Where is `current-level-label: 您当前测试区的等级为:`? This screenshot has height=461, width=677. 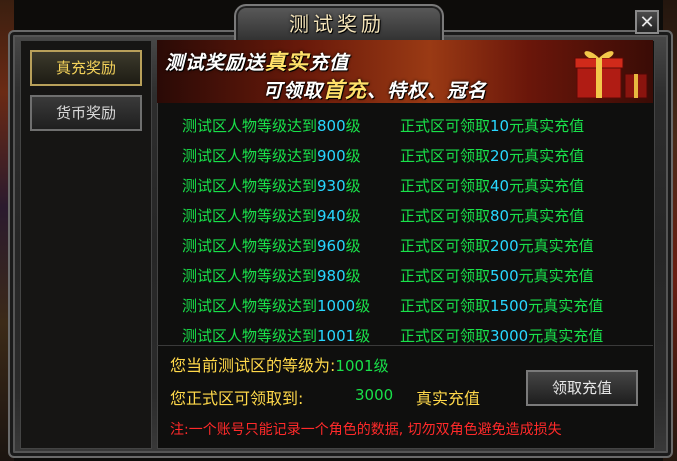 current-level-label: 您当前测试区的等级为: is located at coordinates (253, 365).